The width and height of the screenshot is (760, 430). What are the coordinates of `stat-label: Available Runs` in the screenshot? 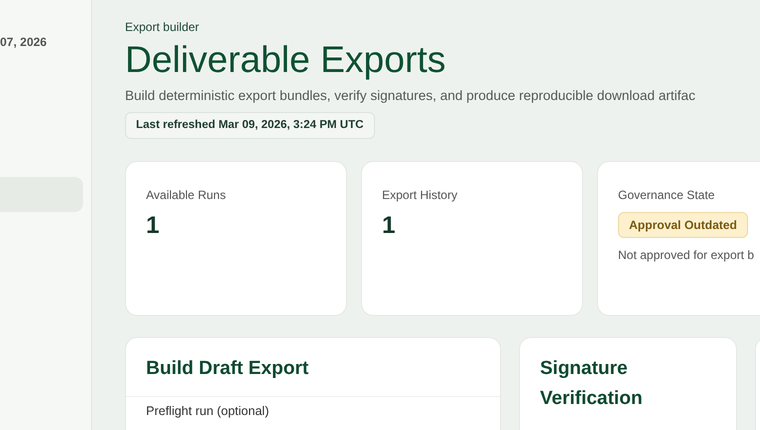 It's located at (186, 195).